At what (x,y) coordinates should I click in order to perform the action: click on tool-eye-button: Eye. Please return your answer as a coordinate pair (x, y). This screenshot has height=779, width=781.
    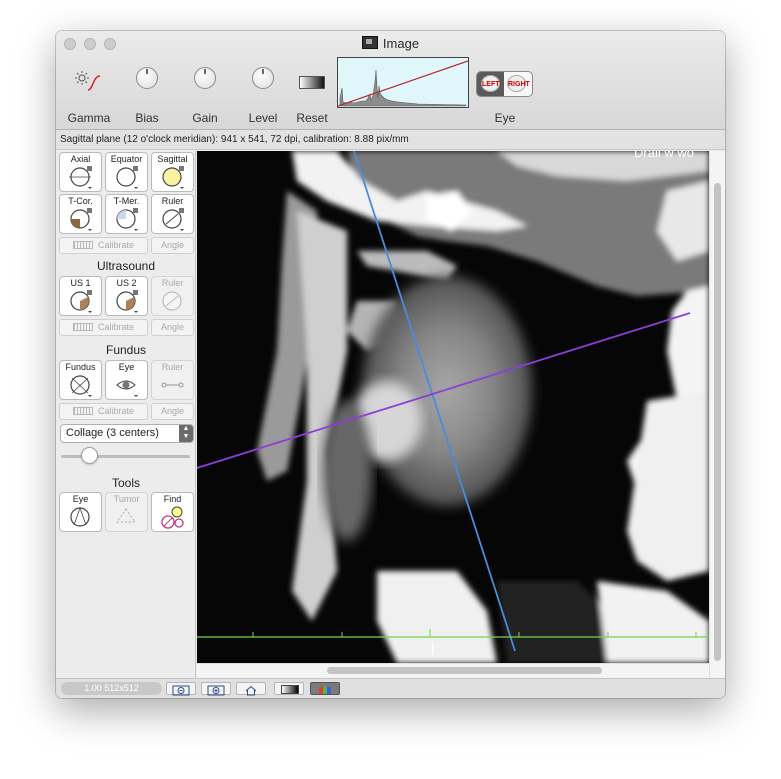
    Looking at the image, I should click on (80, 512).